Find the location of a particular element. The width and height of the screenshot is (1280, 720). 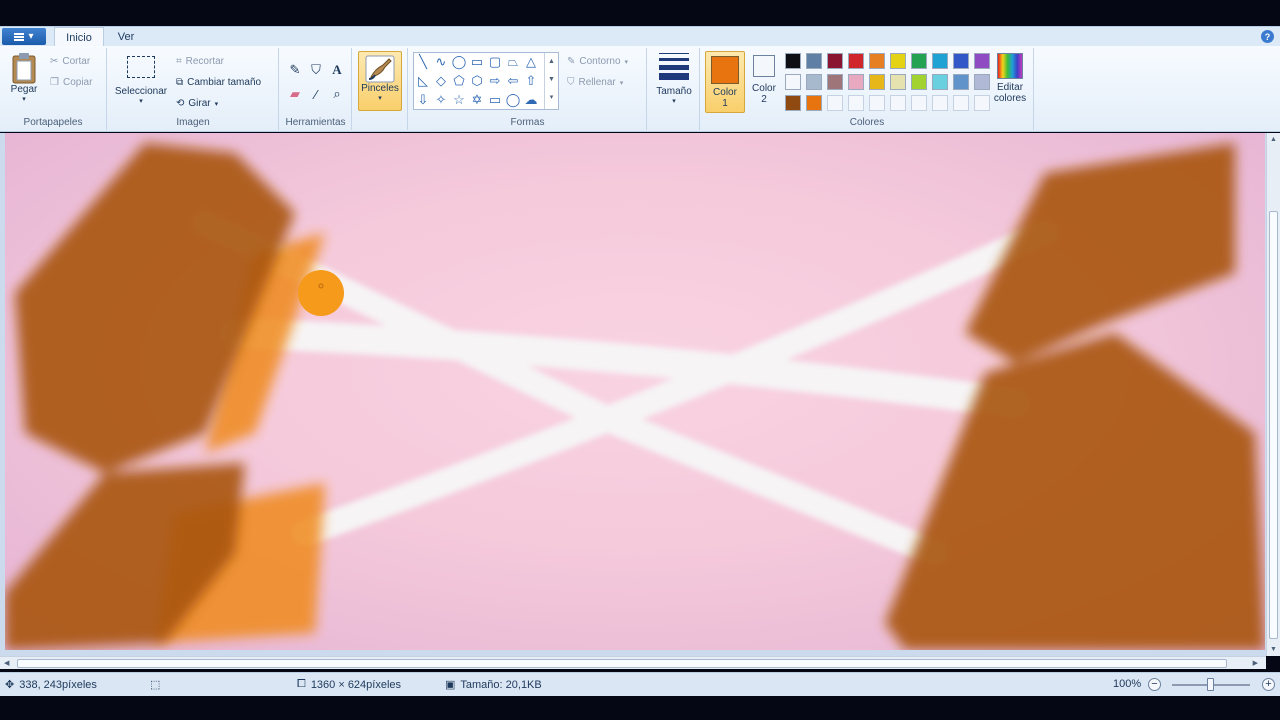

vertical-scroll-thumb is located at coordinates (1273, 425).